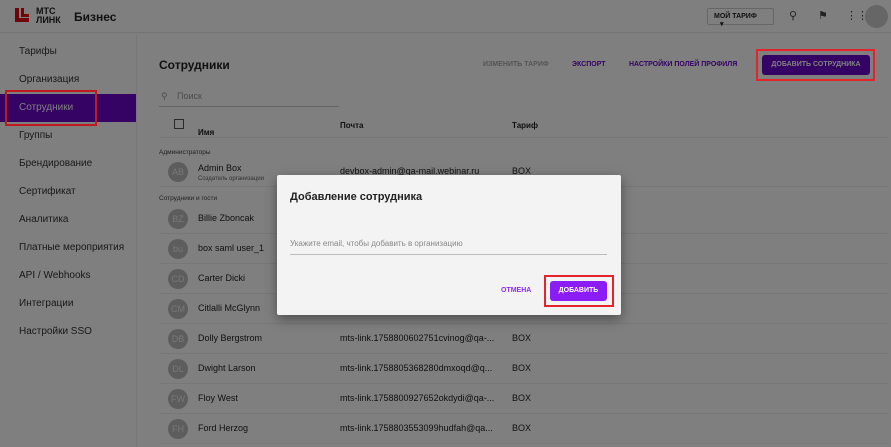 This screenshot has height=447, width=891. I want to click on cancel-button: ОТМЕНА, so click(516, 290).